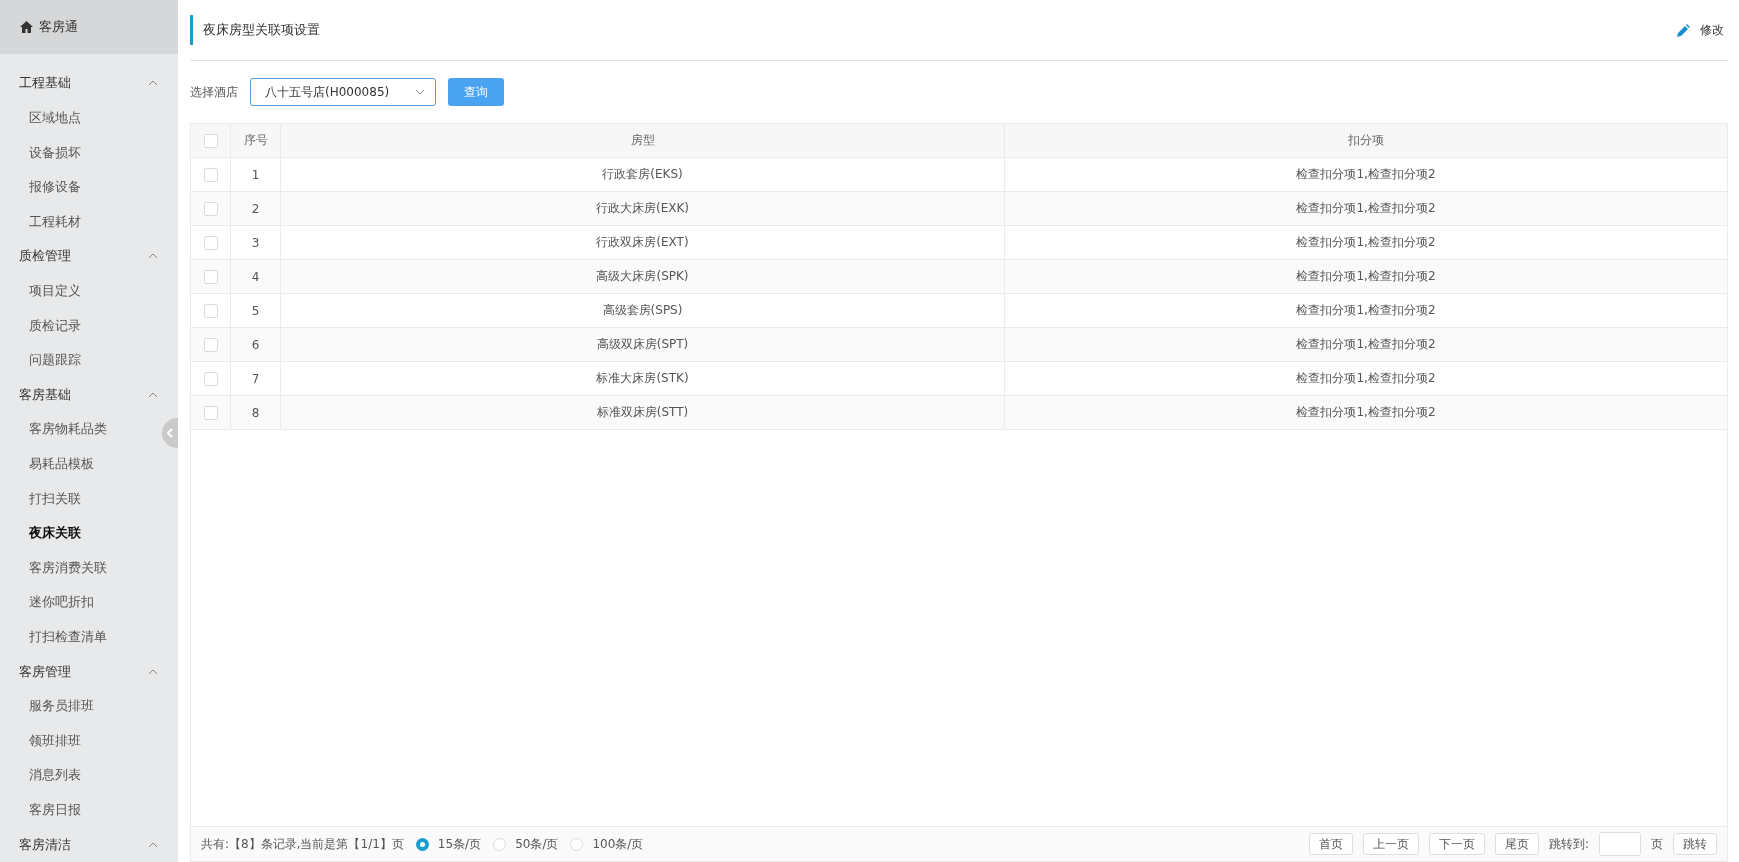 The height and width of the screenshot is (862, 1739). What do you see at coordinates (55, 221) in the screenshot?
I see `menu-item: 工程耗材` at bounding box center [55, 221].